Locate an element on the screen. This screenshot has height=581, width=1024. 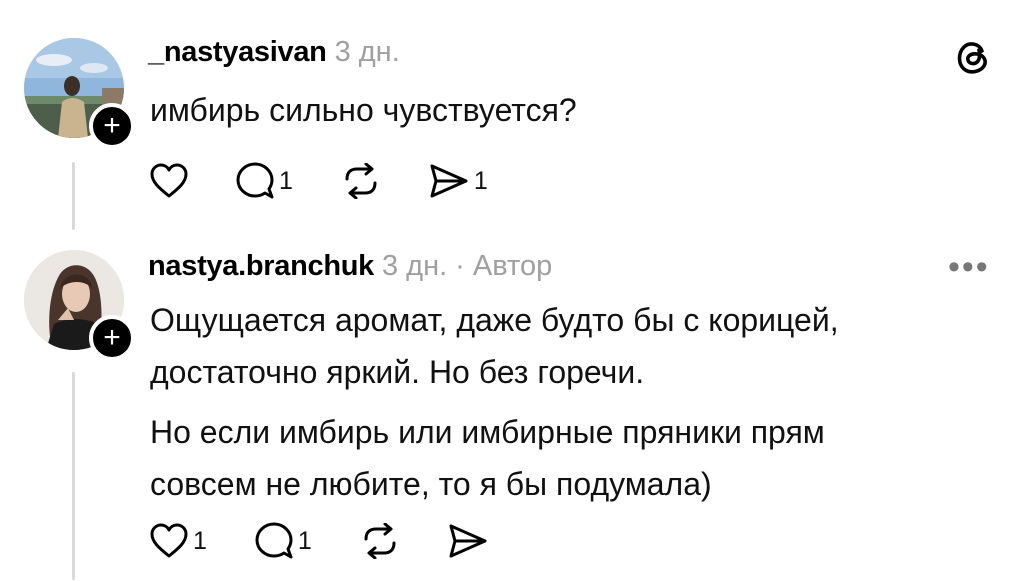
username: _nastyasivan is located at coordinates (237, 52).